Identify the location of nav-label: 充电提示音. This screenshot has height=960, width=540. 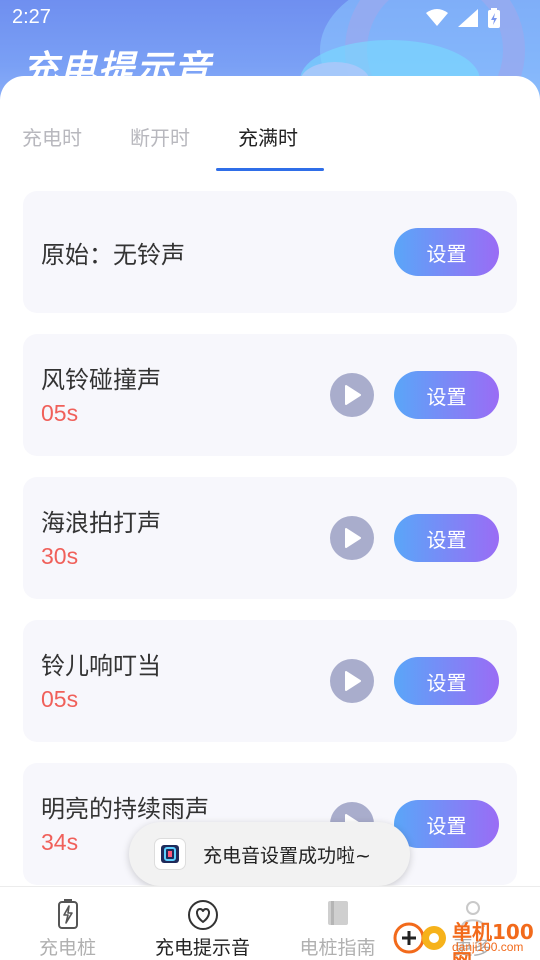
(202, 948).